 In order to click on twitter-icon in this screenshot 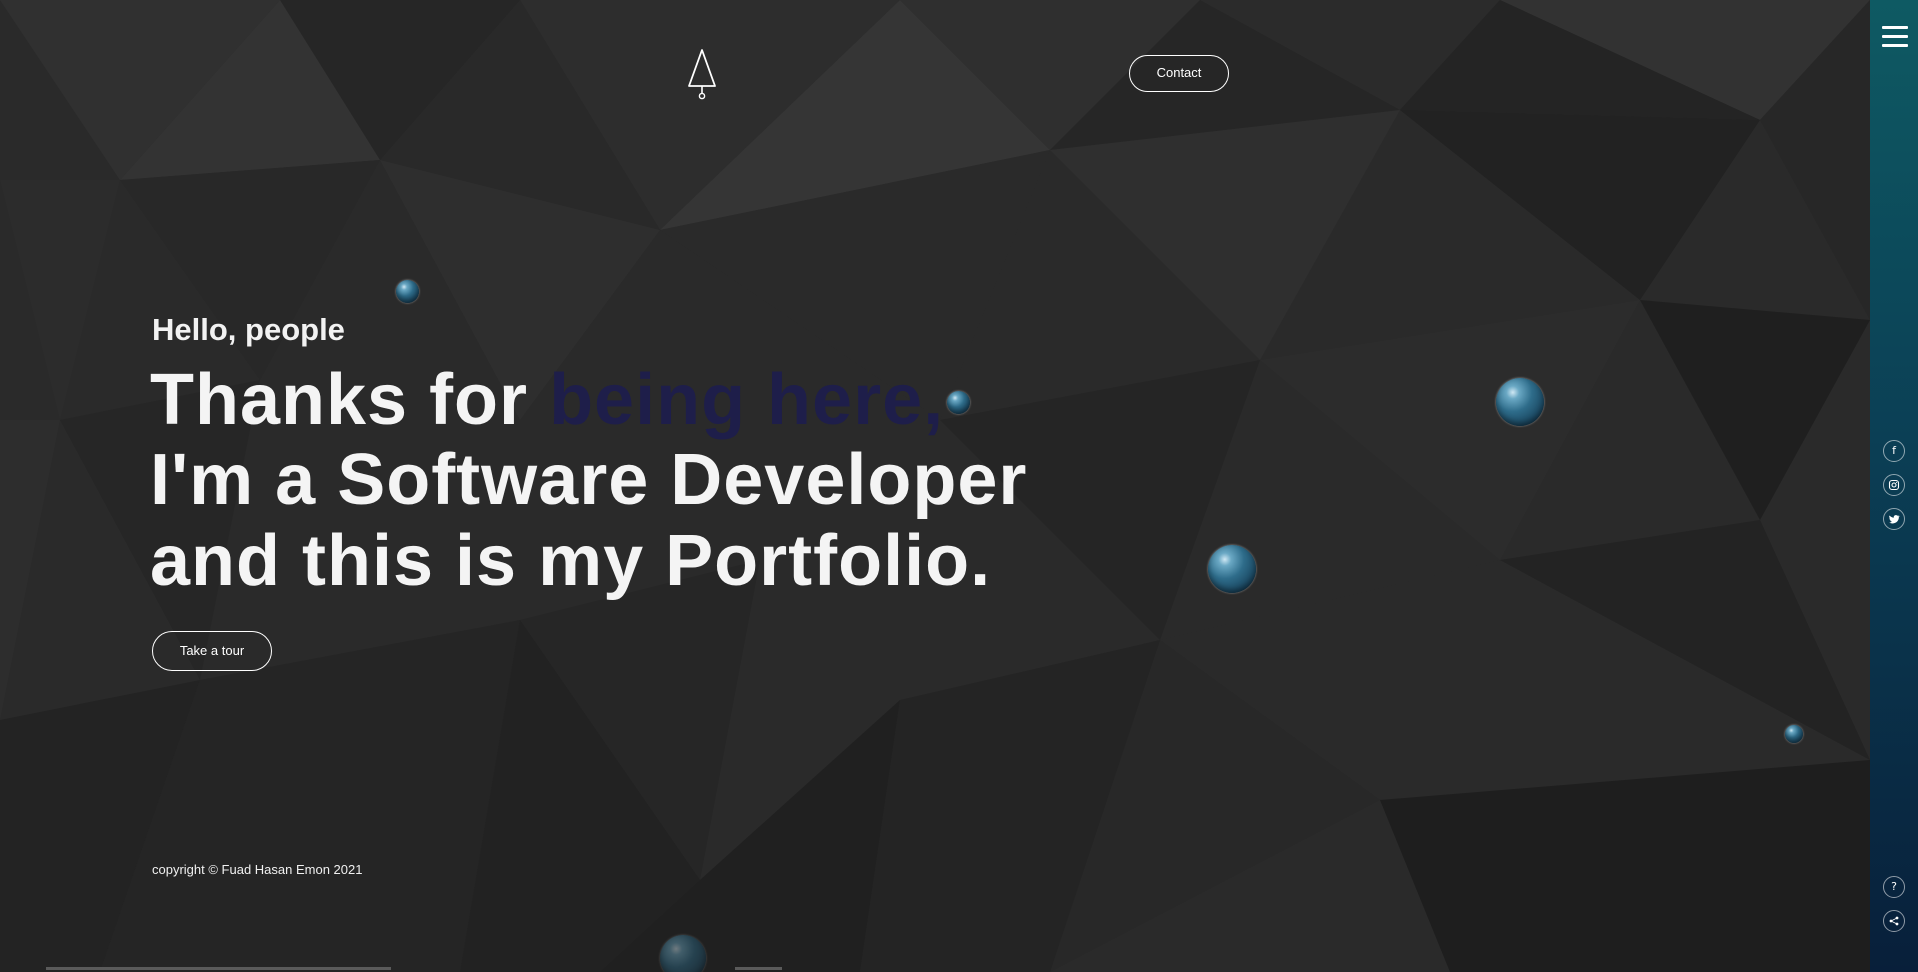, I will do `click(1894, 519)`.